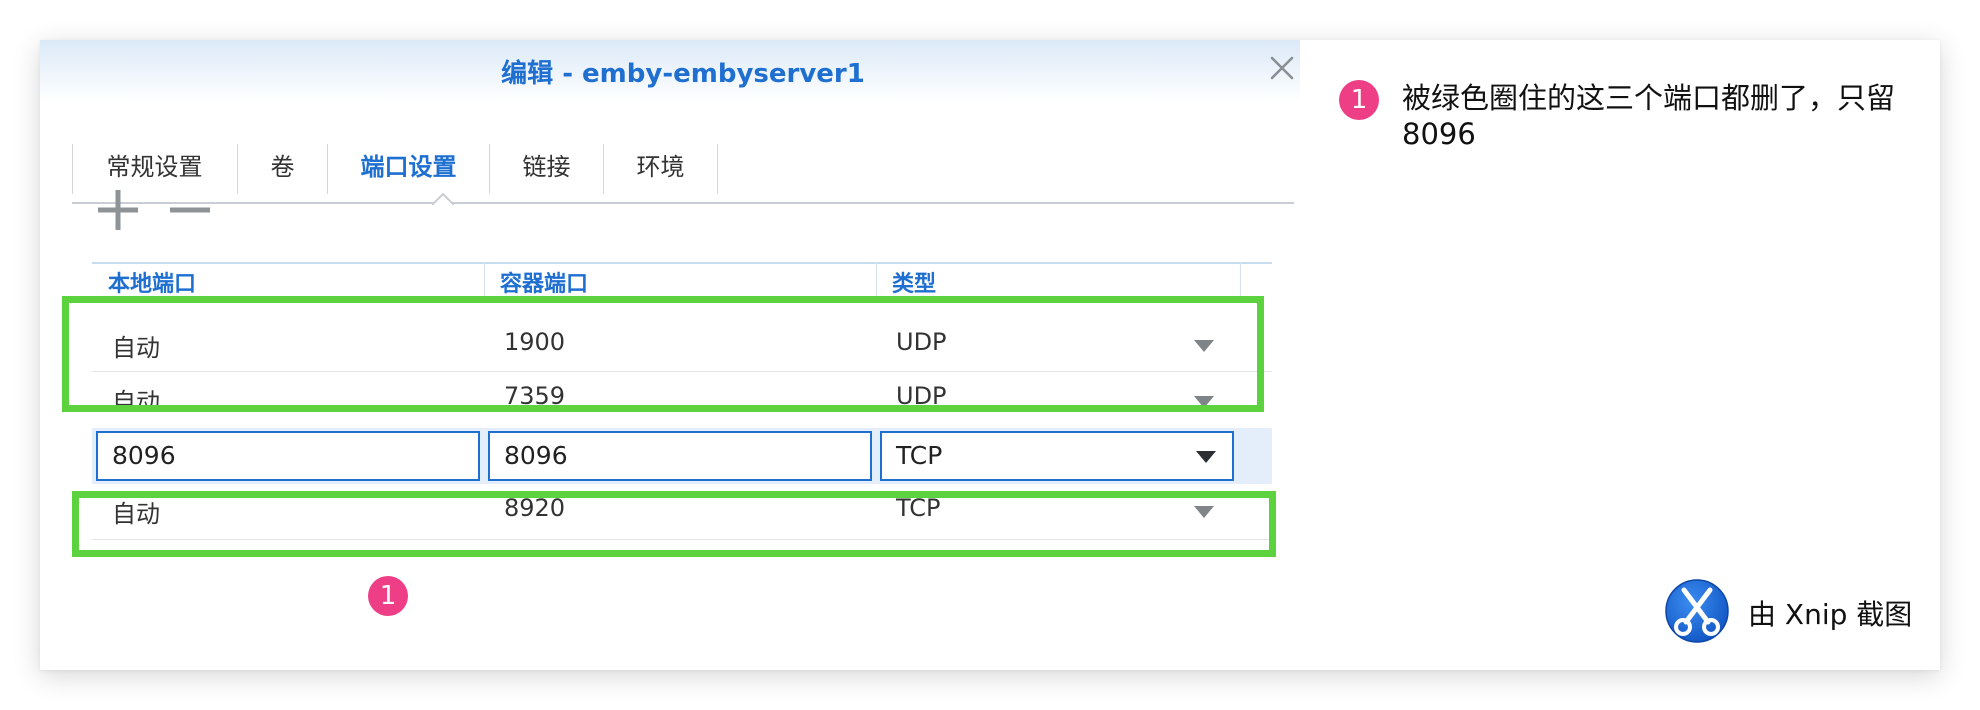 The width and height of the screenshot is (1980, 710). I want to click on tab-separator, so click(717, 169).